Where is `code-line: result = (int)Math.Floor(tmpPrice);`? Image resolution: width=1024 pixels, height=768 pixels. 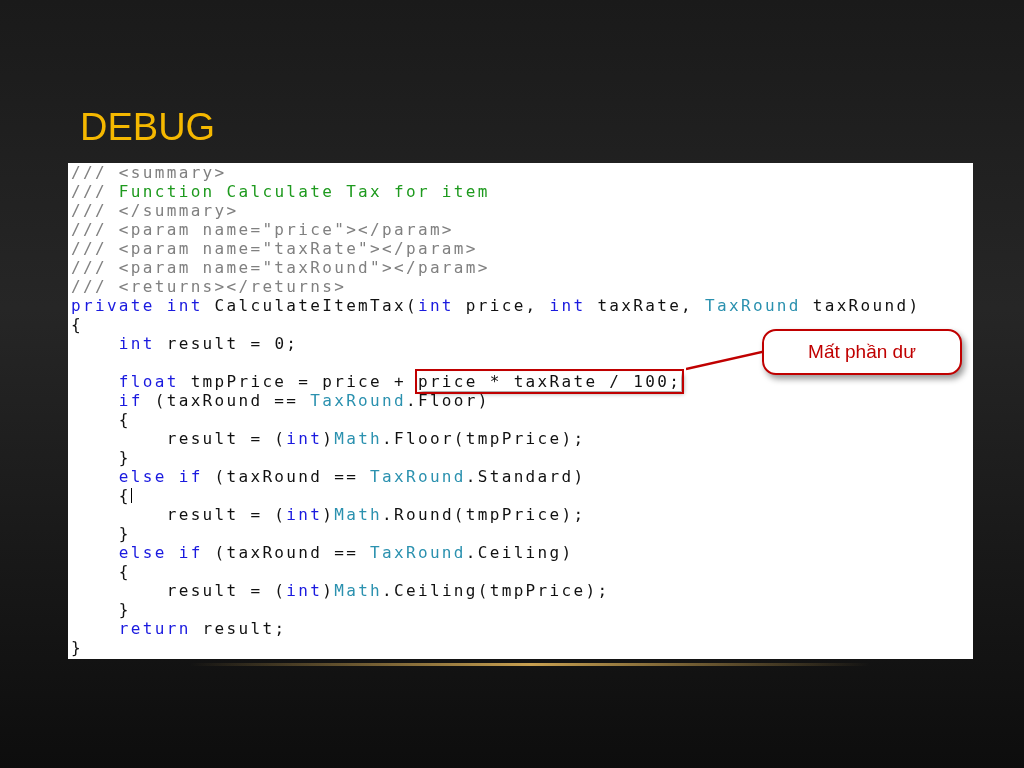 code-line: result = (int)Math.Floor(tmpPrice); is located at coordinates (375, 438).